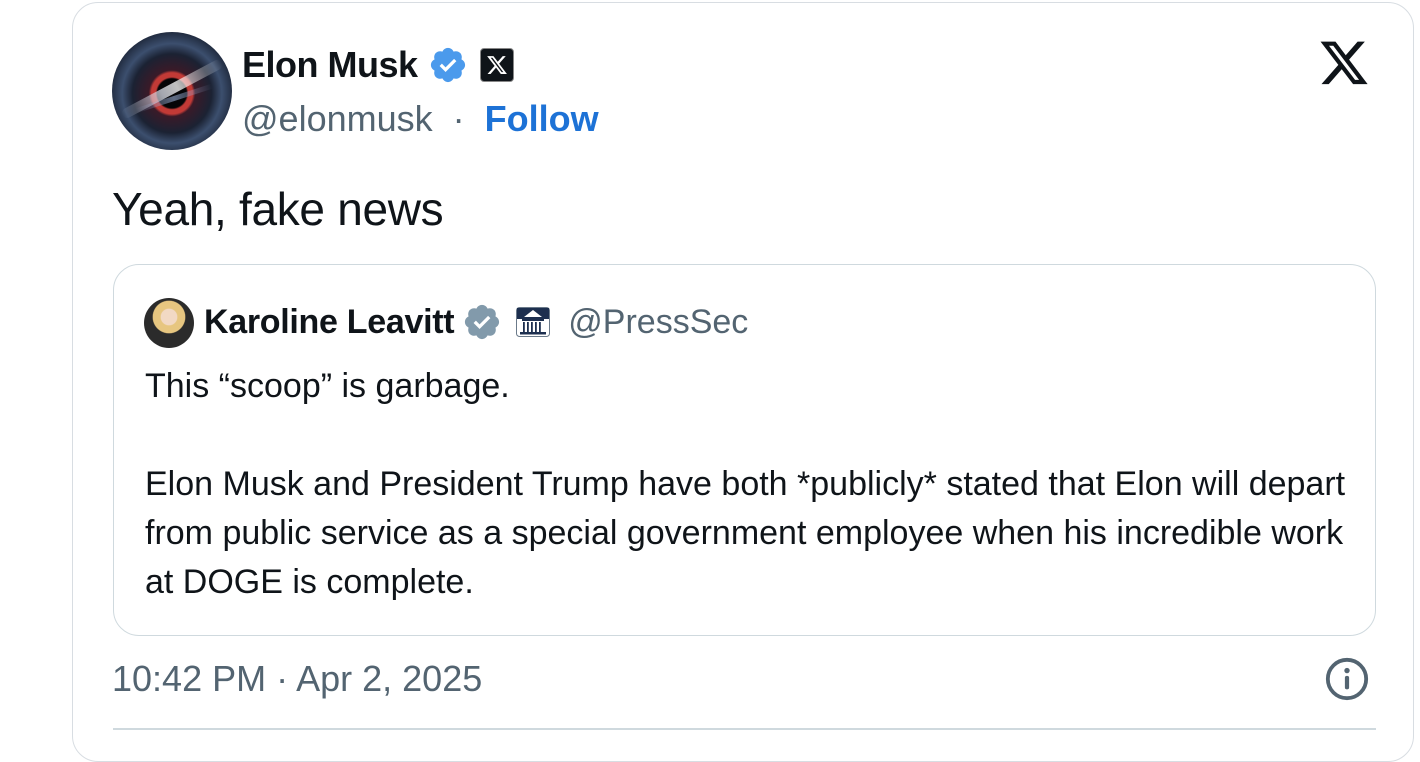 The width and height of the screenshot is (1420, 762). Describe the element at coordinates (327, 386) in the screenshot. I see `quoted-tweet-paragraph: This “scoop” is garbage.` at that location.